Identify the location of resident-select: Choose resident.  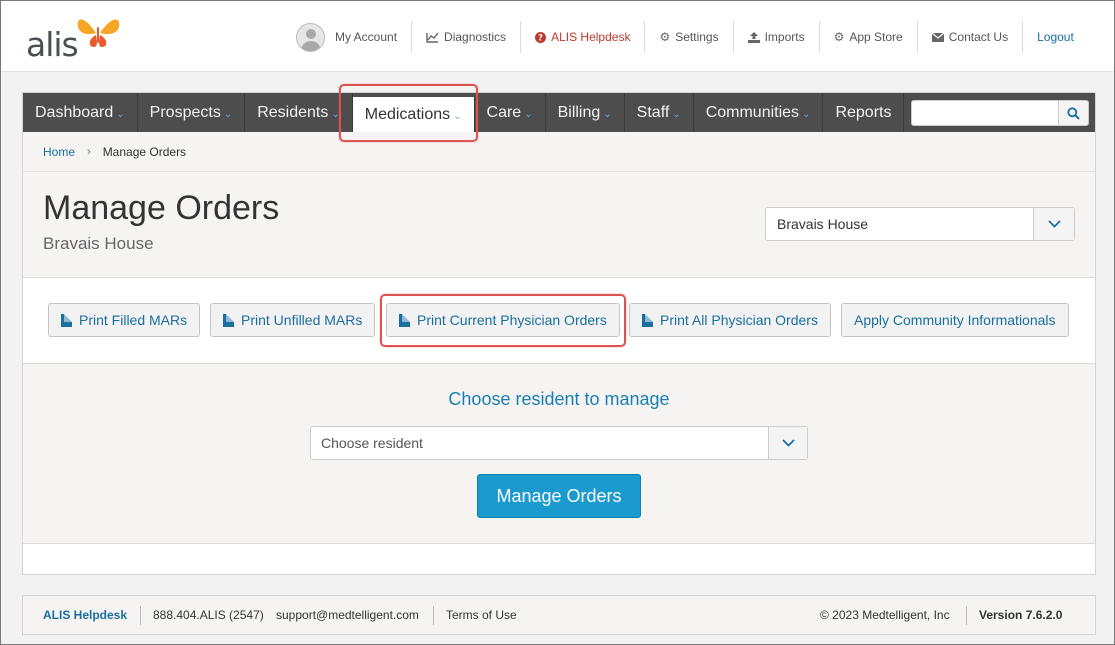
(559, 443).